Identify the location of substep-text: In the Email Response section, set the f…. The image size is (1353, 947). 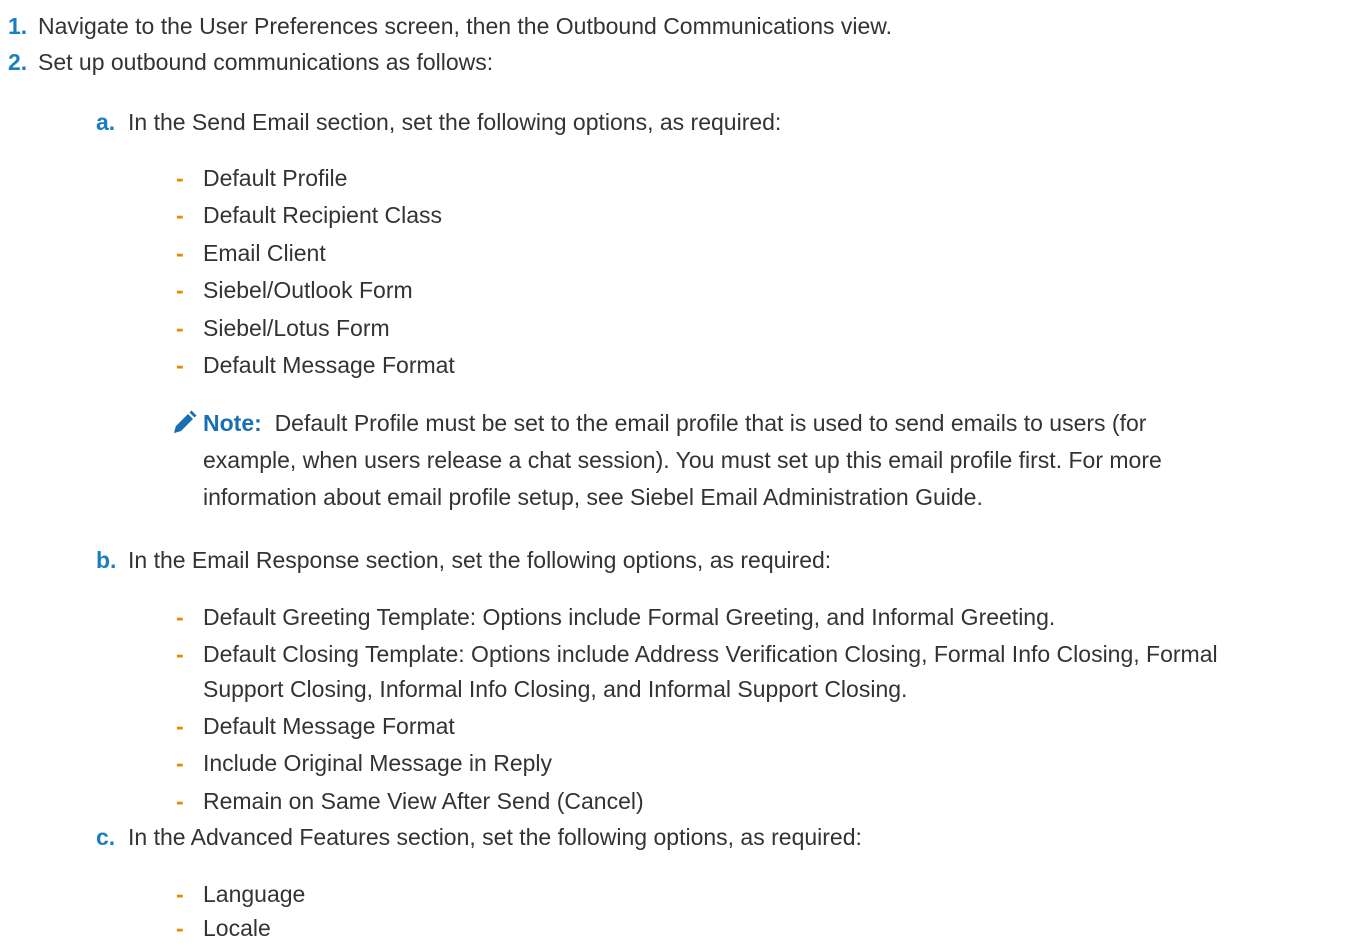
(480, 560).